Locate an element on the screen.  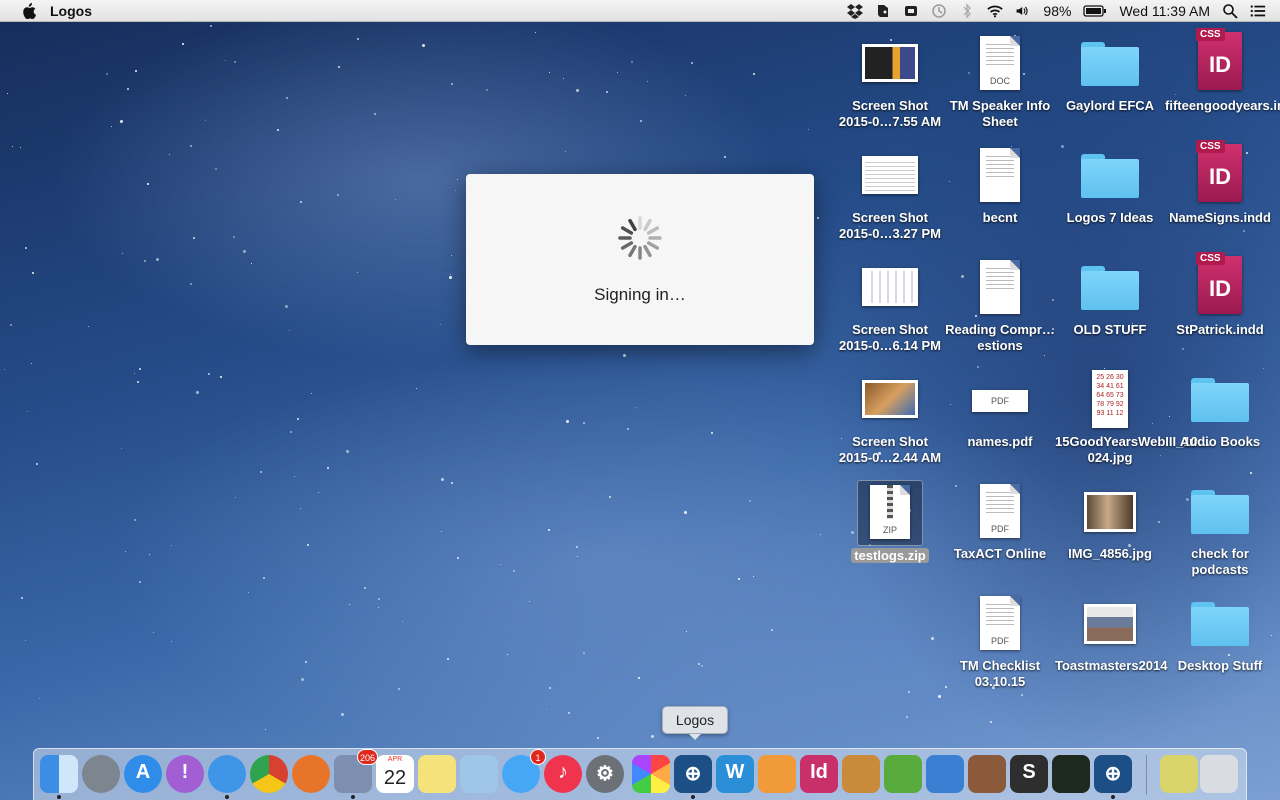
apple-menu-icon is located at coordinates (29, 10).